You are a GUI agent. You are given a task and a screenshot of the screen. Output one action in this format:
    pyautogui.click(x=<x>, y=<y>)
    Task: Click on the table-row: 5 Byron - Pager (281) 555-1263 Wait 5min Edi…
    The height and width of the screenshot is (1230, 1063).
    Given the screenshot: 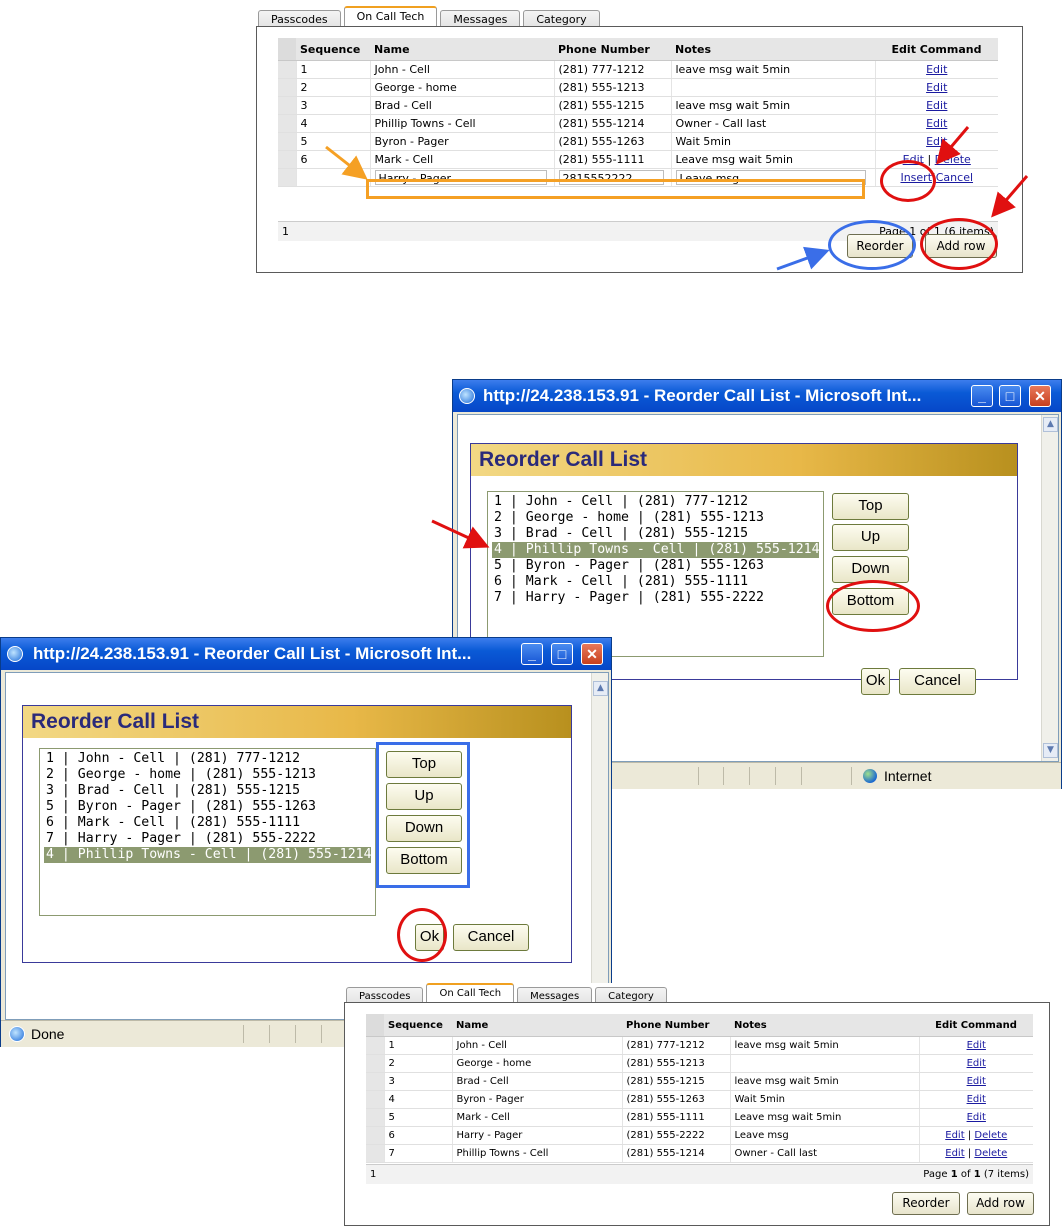 What is the action you would take?
    pyautogui.click(x=638, y=141)
    